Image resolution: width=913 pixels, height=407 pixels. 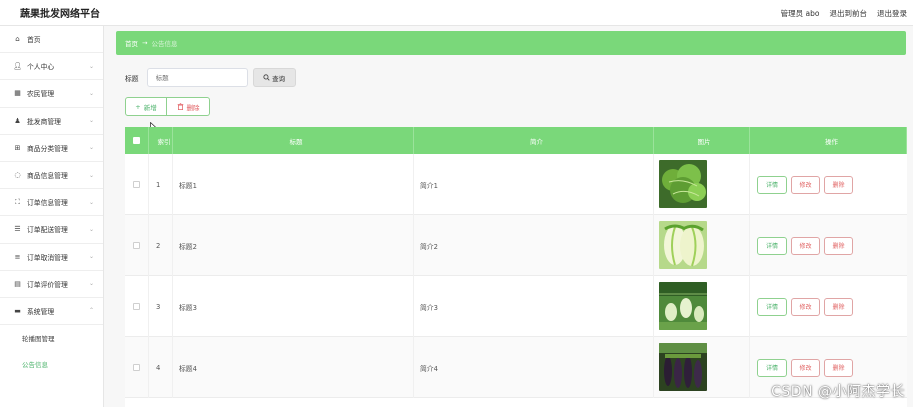 What do you see at coordinates (47, 284) in the screenshot?
I see `sidebar-item-label: 订单评价管理` at bounding box center [47, 284].